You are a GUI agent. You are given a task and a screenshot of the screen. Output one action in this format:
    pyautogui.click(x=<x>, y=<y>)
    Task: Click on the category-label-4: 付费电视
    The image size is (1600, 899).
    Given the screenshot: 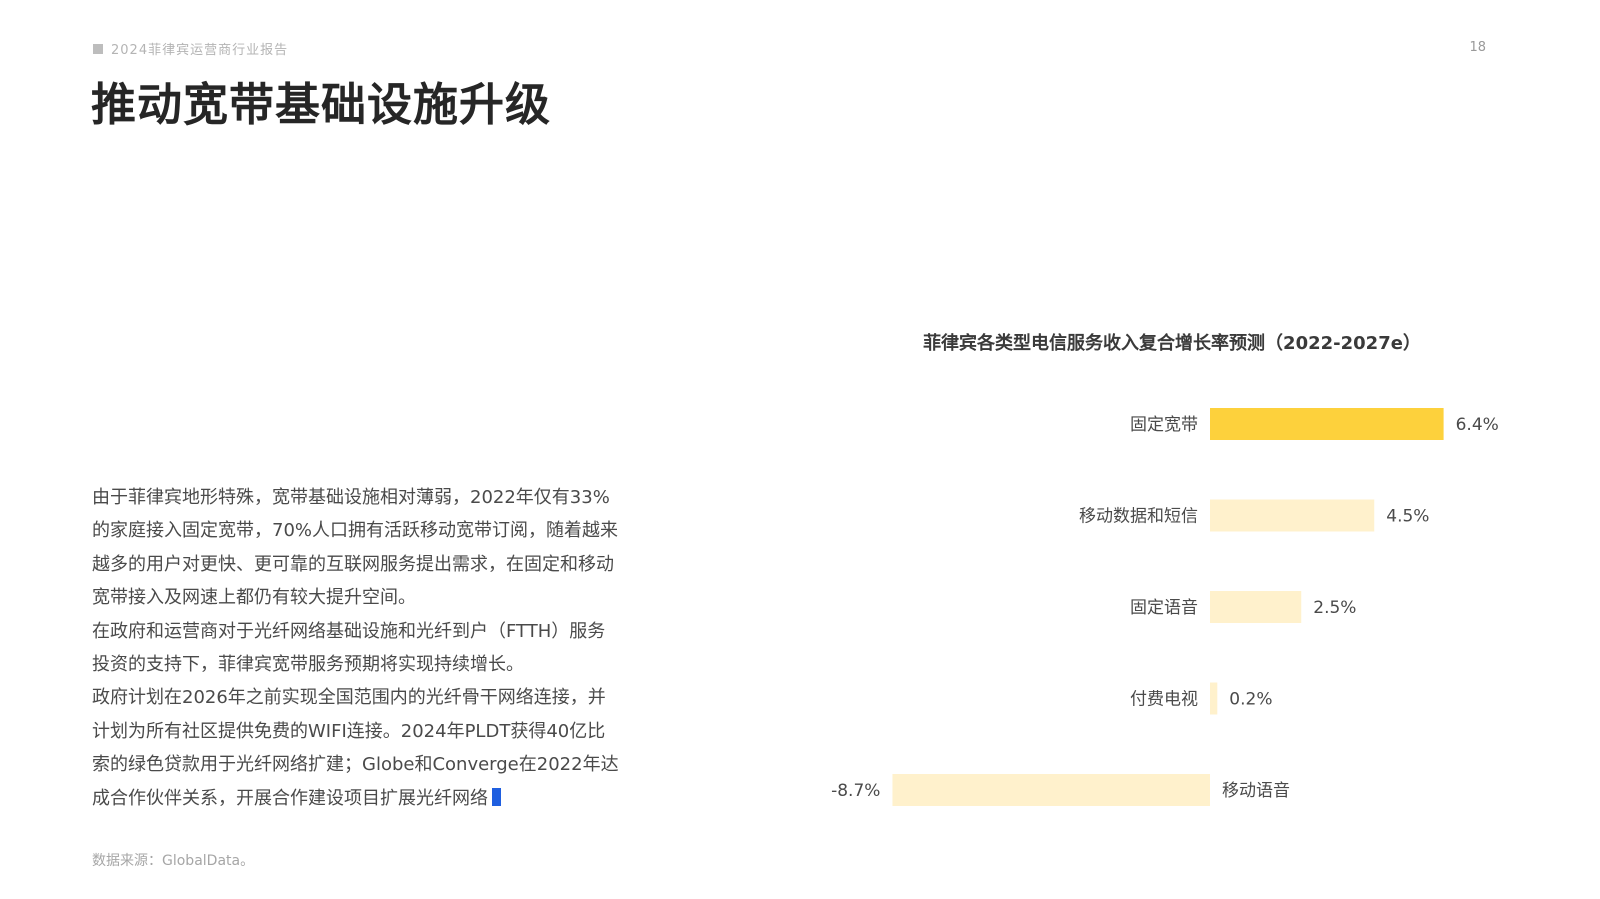 What is the action you would take?
    pyautogui.click(x=1164, y=700)
    